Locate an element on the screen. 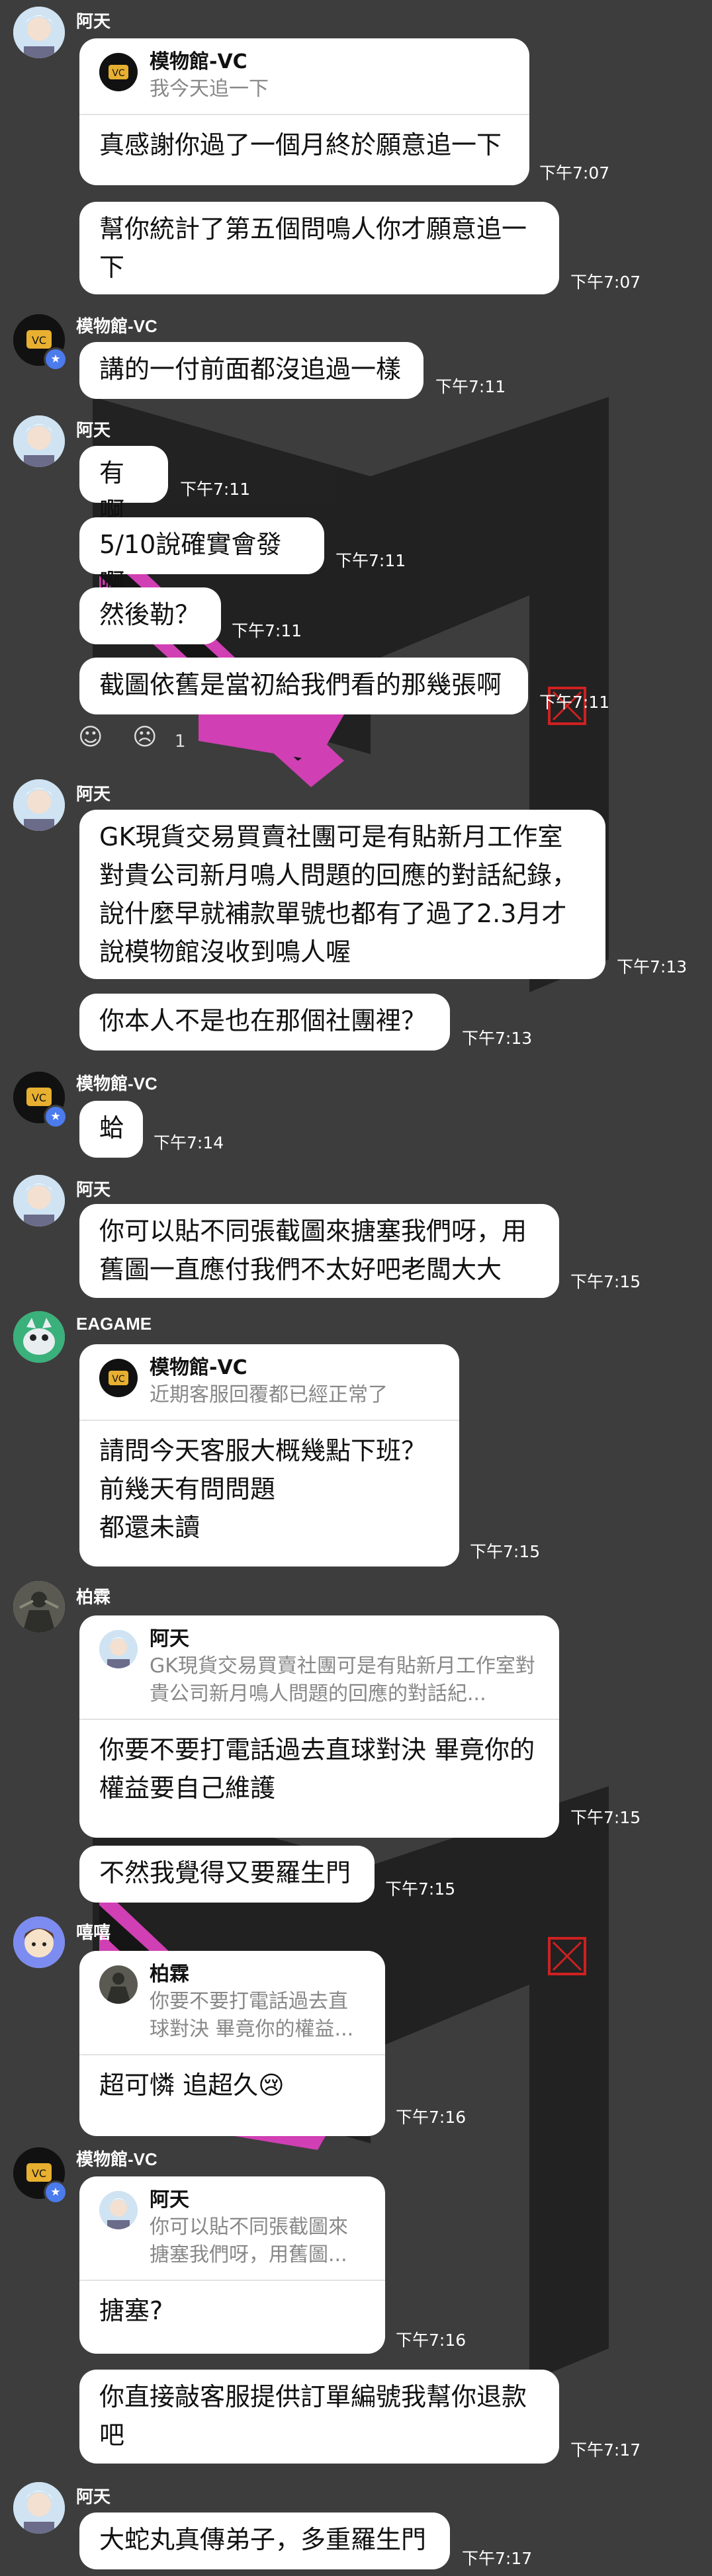 The height and width of the screenshot is (2576, 712). message-text: 超可憐 追超久😢 is located at coordinates (192, 2085).